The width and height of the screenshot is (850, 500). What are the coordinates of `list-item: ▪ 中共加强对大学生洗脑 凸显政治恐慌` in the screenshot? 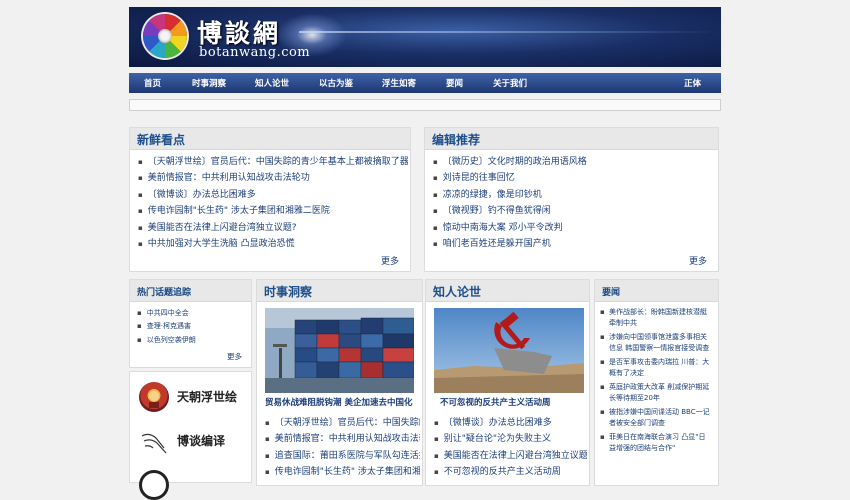 It's located at (273, 244).